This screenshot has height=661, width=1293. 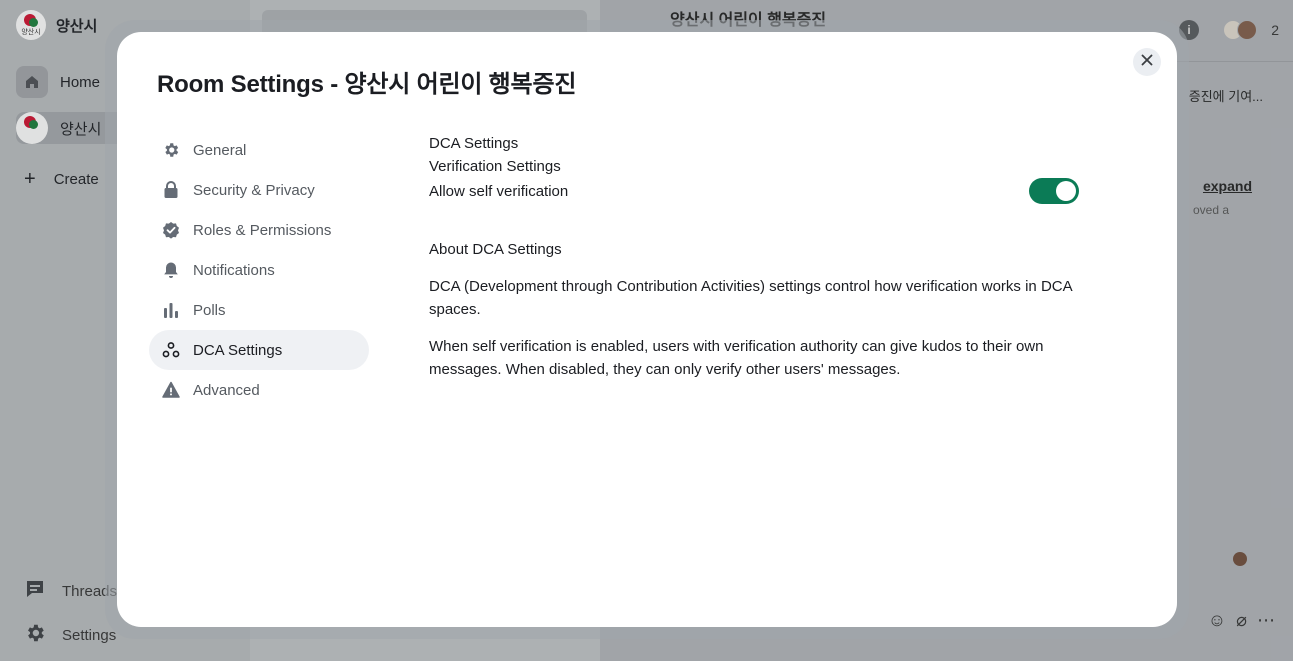 I want to click on close-icon, so click(x=1147, y=62).